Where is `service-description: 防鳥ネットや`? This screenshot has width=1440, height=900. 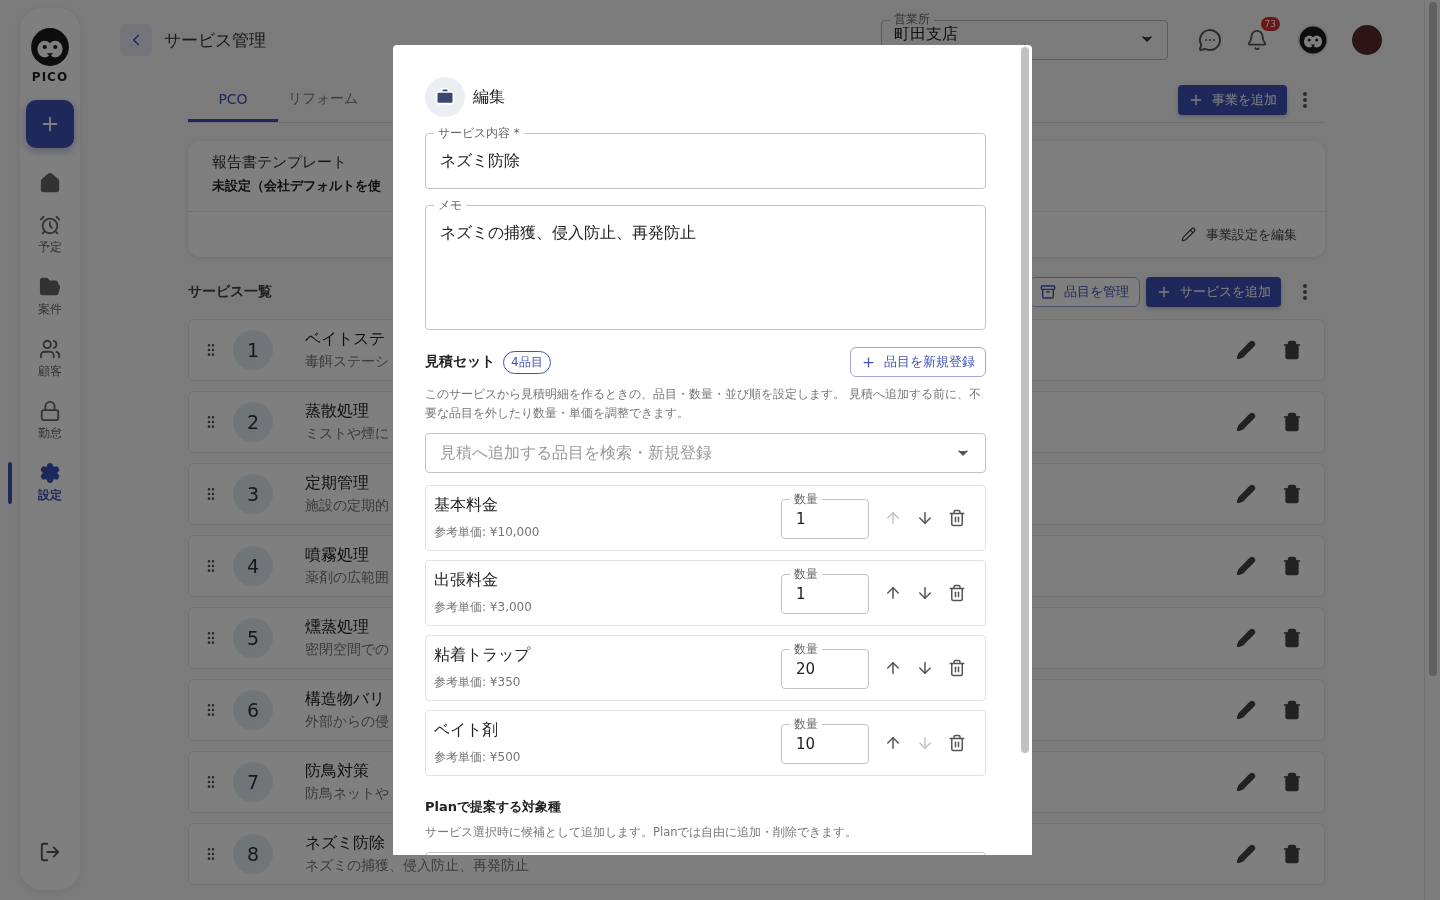 service-description: 防鳥ネットや is located at coordinates (347, 794).